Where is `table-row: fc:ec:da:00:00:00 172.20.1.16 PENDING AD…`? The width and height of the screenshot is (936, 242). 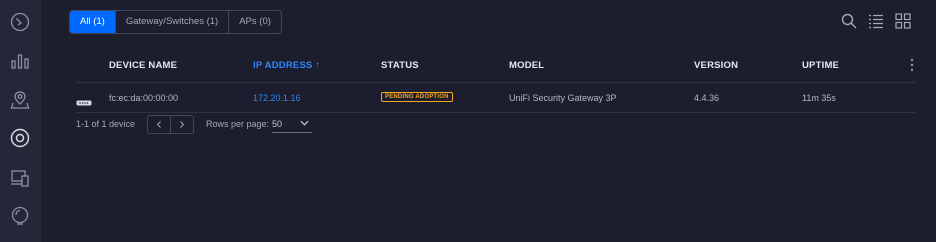
table-row: fc:ec:da:00:00:00 172.20.1.16 PENDING AD… is located at coordinates (496, 98).